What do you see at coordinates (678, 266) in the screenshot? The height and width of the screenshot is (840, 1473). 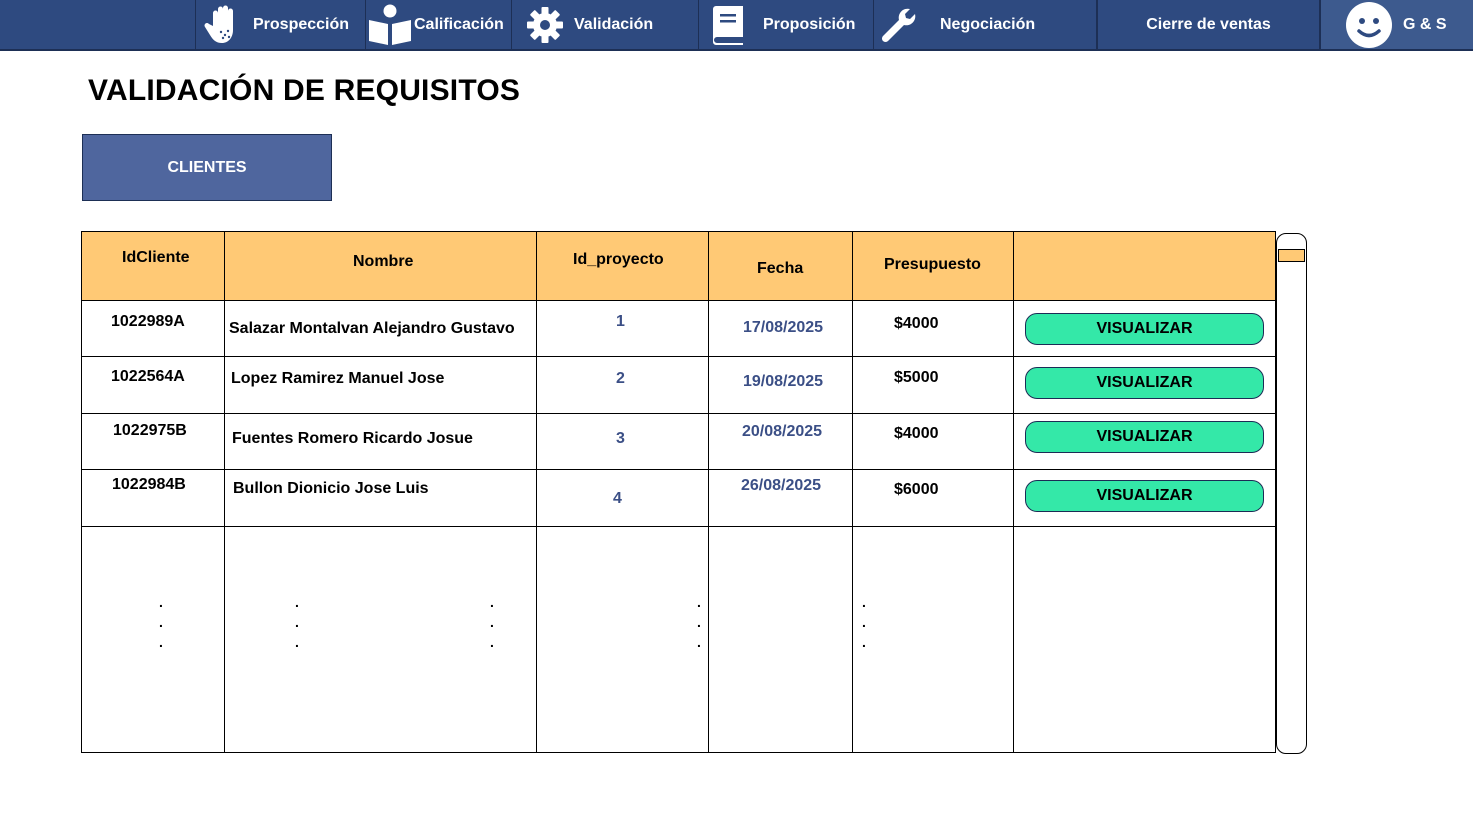 I see `table-header` at bounding box center [678, 266].